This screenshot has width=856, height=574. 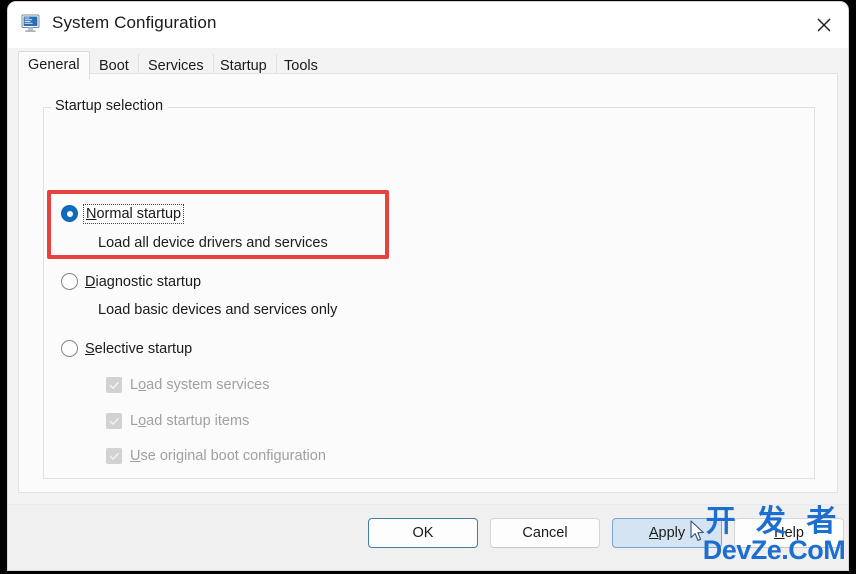 I want to click on dialog-footer: OK Cancel Apply Help, so click(x=428, y=537).